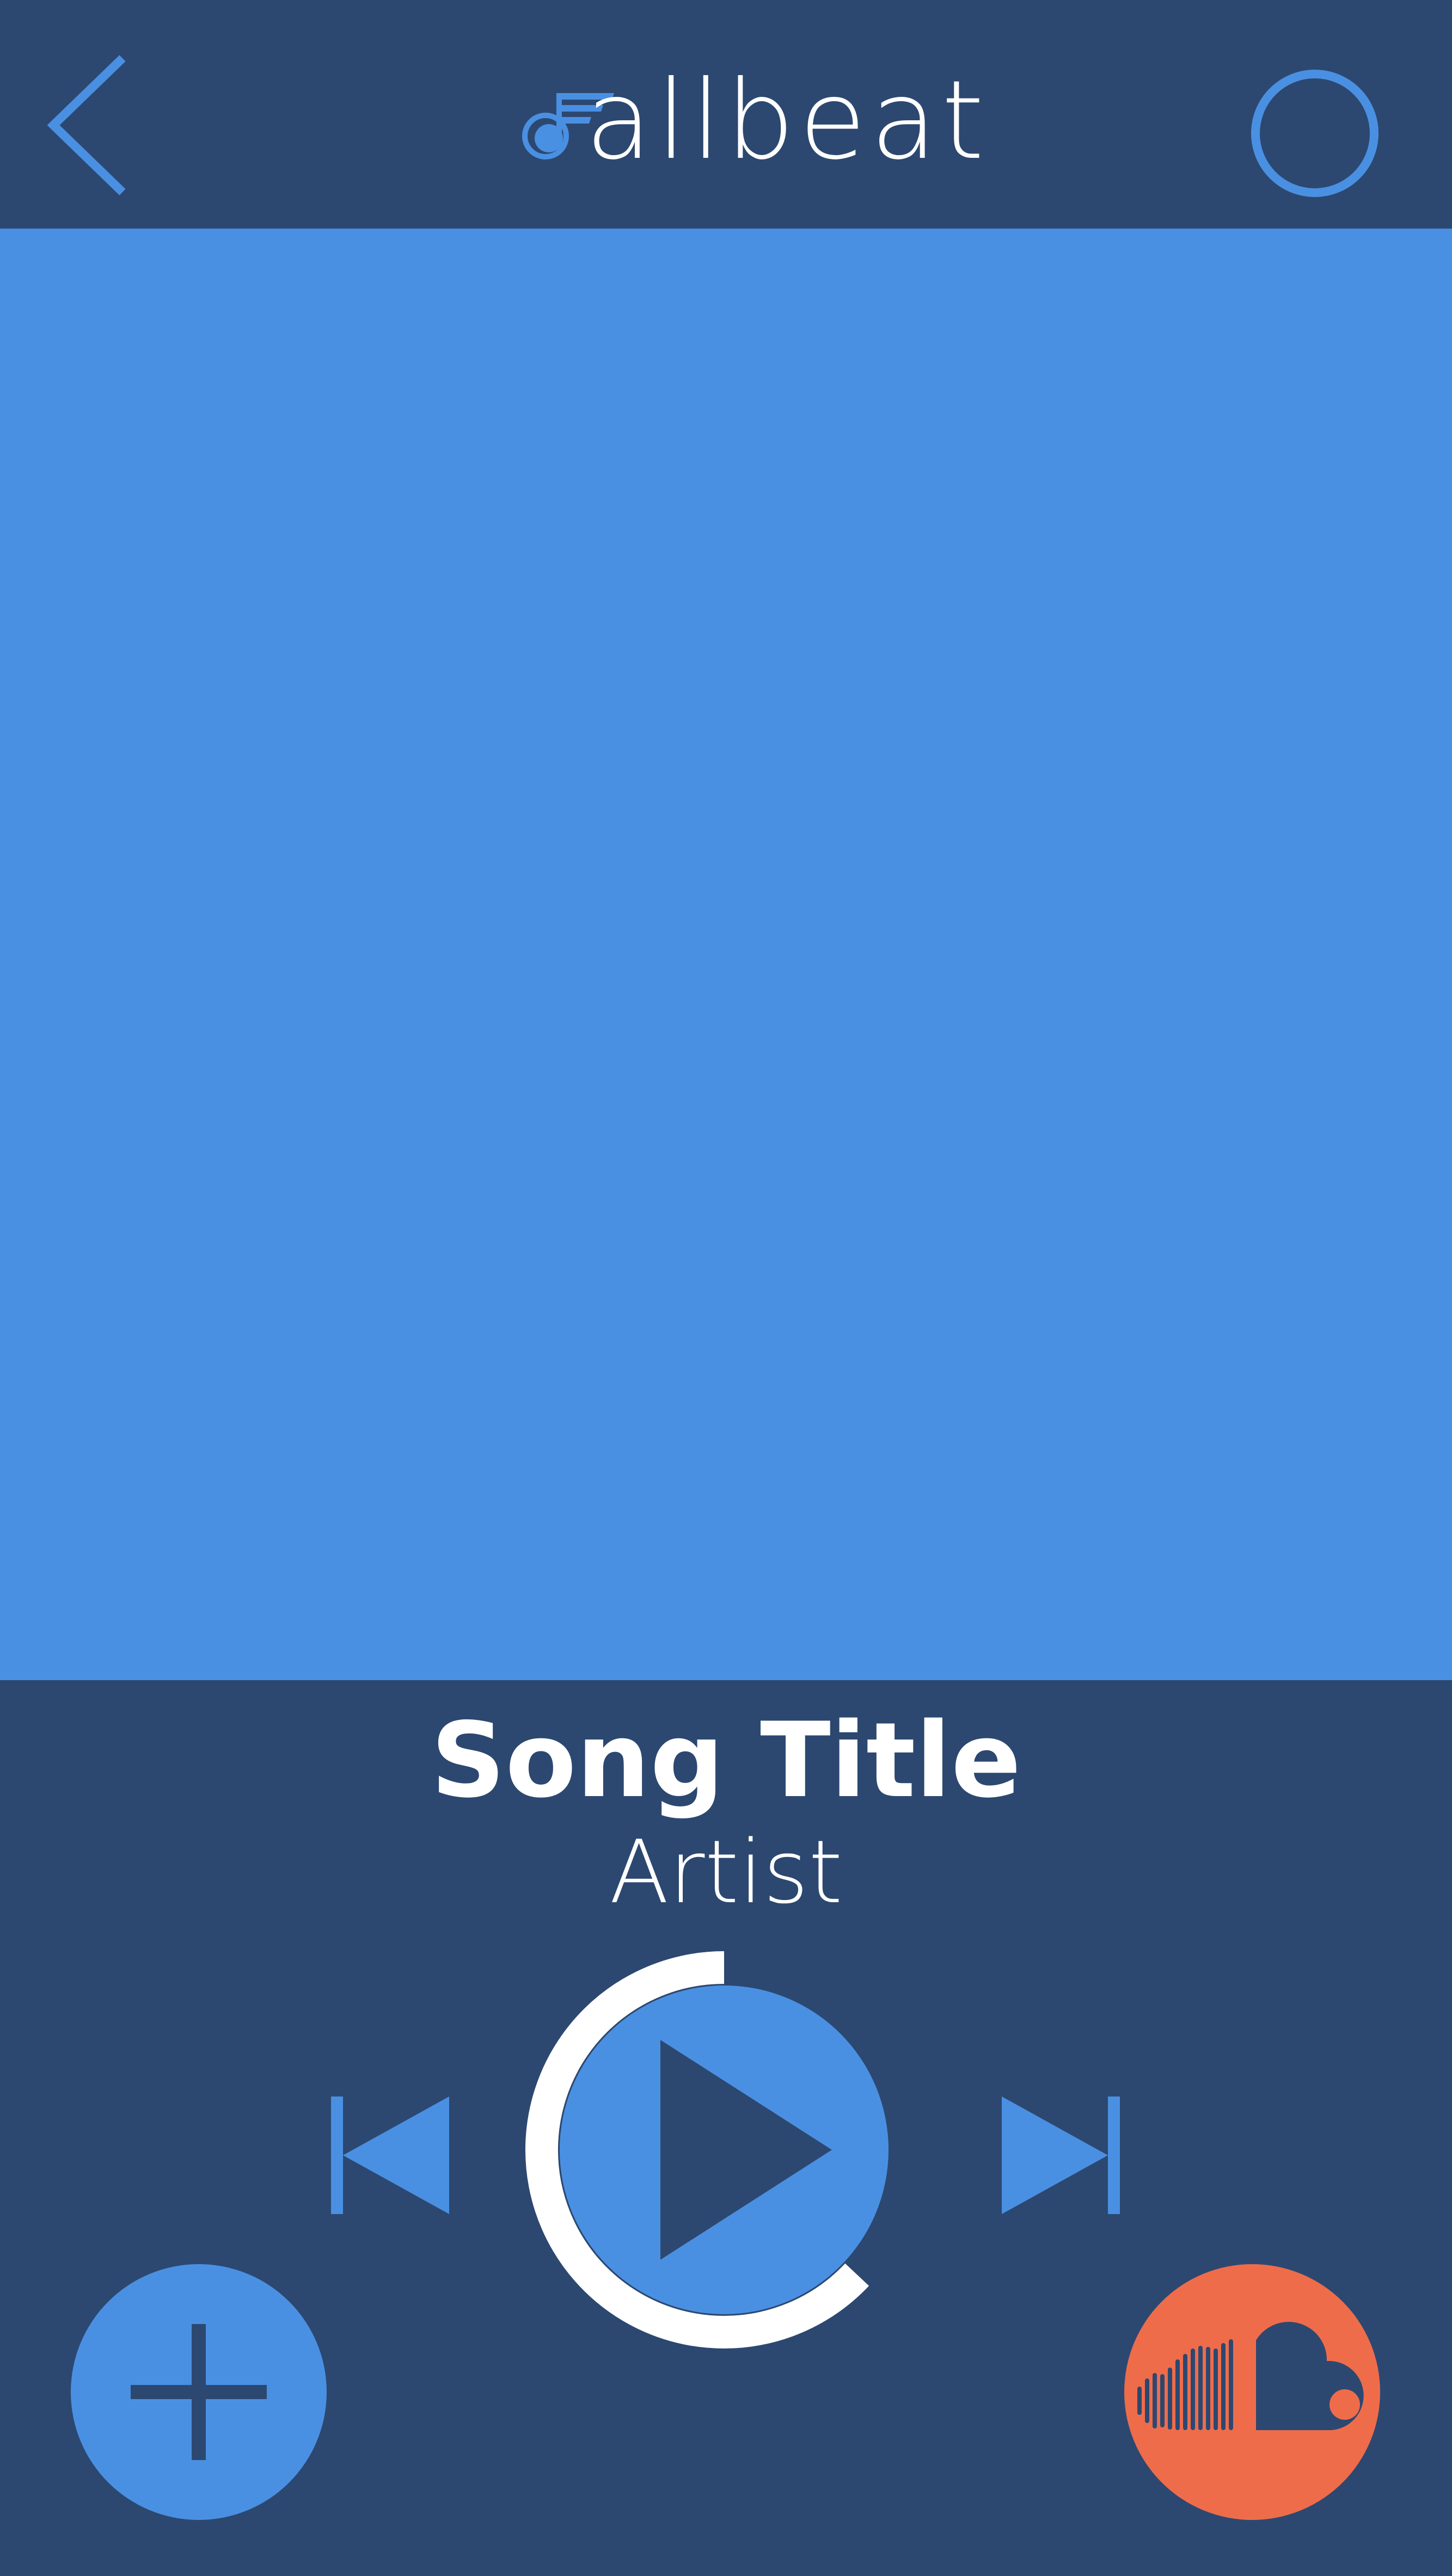 The image size is (1452, 2576). I want to click on profile-button, so click(1315, 133).